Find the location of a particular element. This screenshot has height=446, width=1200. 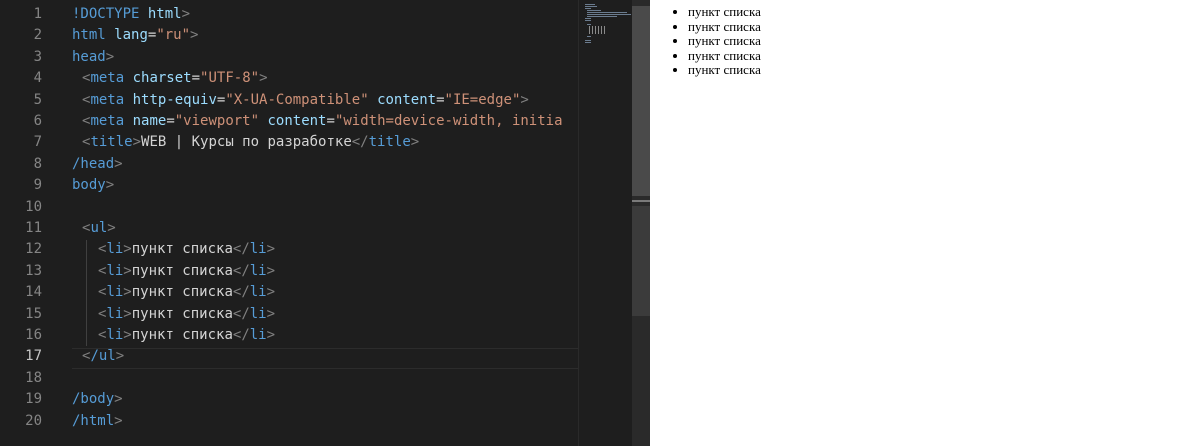

tag-name: body is located at coordinates (89, 185).